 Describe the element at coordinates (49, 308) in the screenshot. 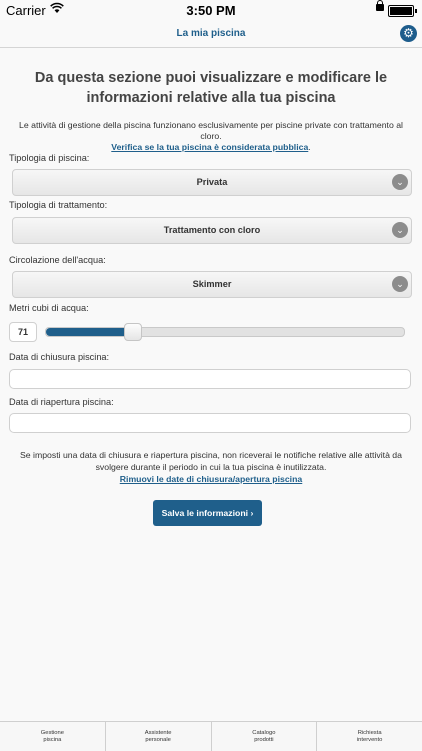

I see `water-volume-label: Metri cubi di acqua:` at that location.